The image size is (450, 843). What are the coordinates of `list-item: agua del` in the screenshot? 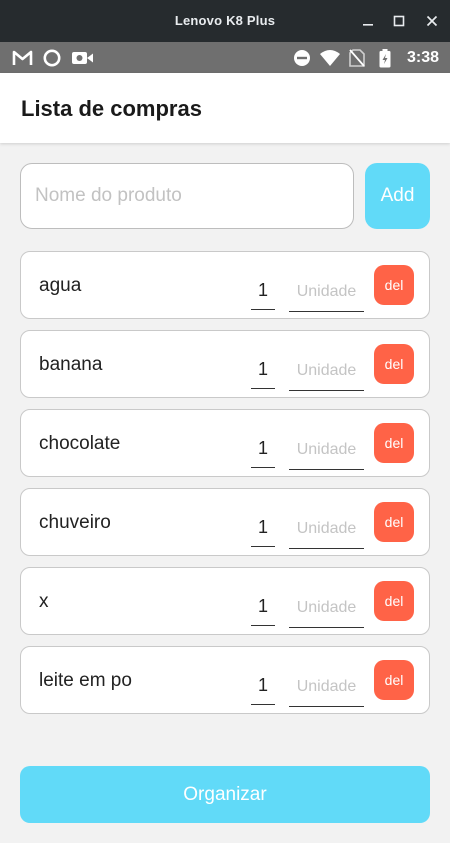 It's located at (225, 285).